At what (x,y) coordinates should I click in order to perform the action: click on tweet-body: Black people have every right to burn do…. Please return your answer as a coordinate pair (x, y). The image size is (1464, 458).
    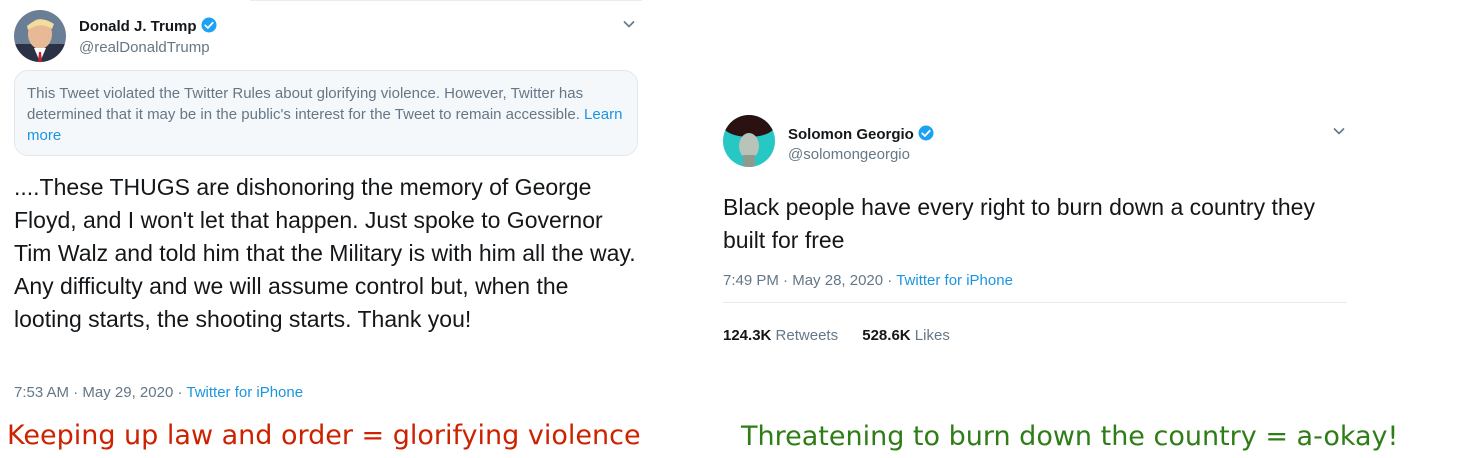
    Looking at the image, I should click on (1019, 223).